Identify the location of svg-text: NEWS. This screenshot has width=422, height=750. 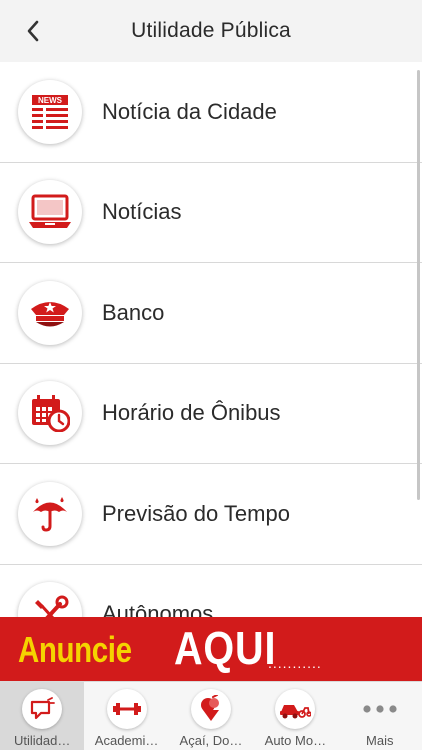
(50, 100).